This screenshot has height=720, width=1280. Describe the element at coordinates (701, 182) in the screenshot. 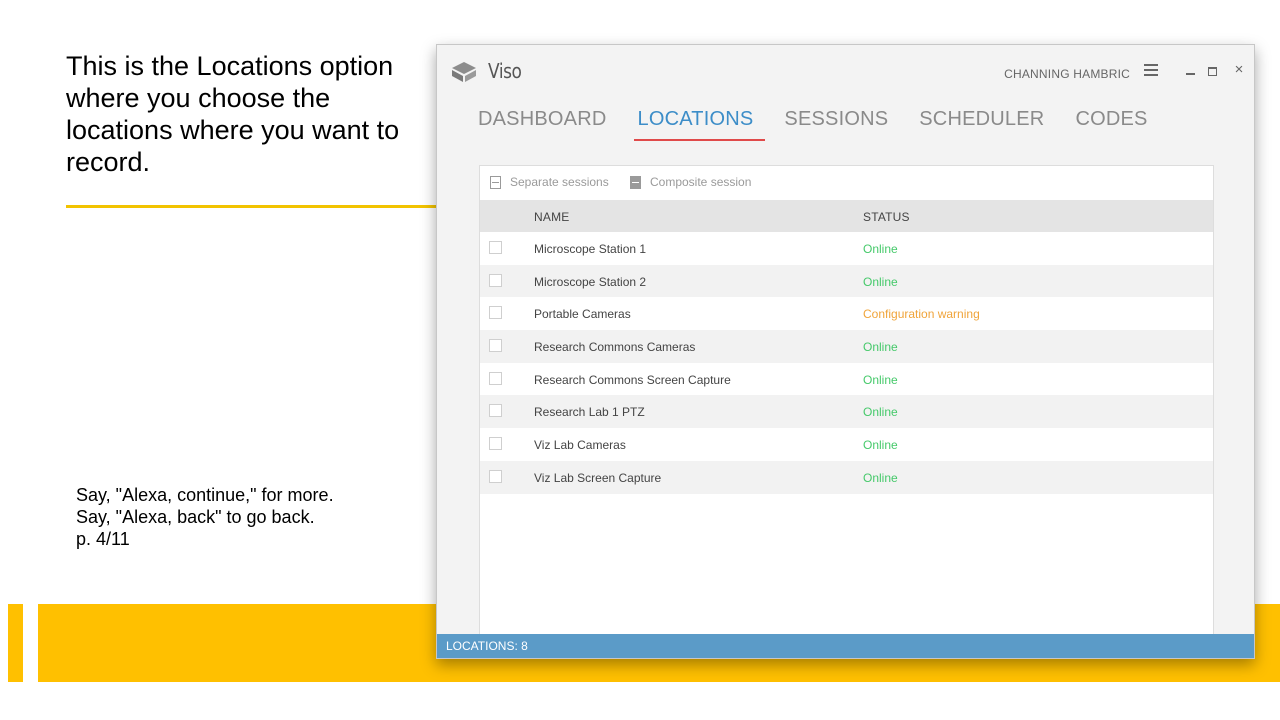

I see `composite-session-label: Composite session` at that location.